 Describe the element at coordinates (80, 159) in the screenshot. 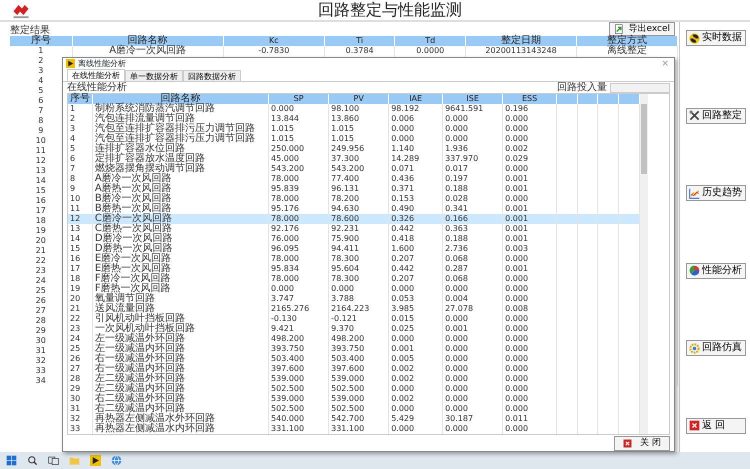

I see `table-cell: 6` at that location.